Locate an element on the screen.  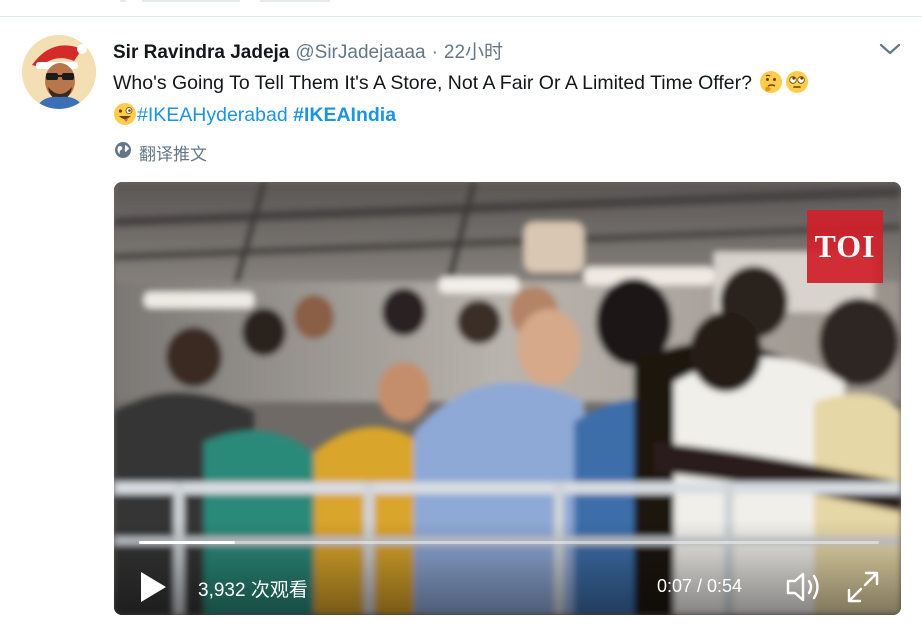
face-with-rolling-eyes-emoji is located at coordinates (797, 82).